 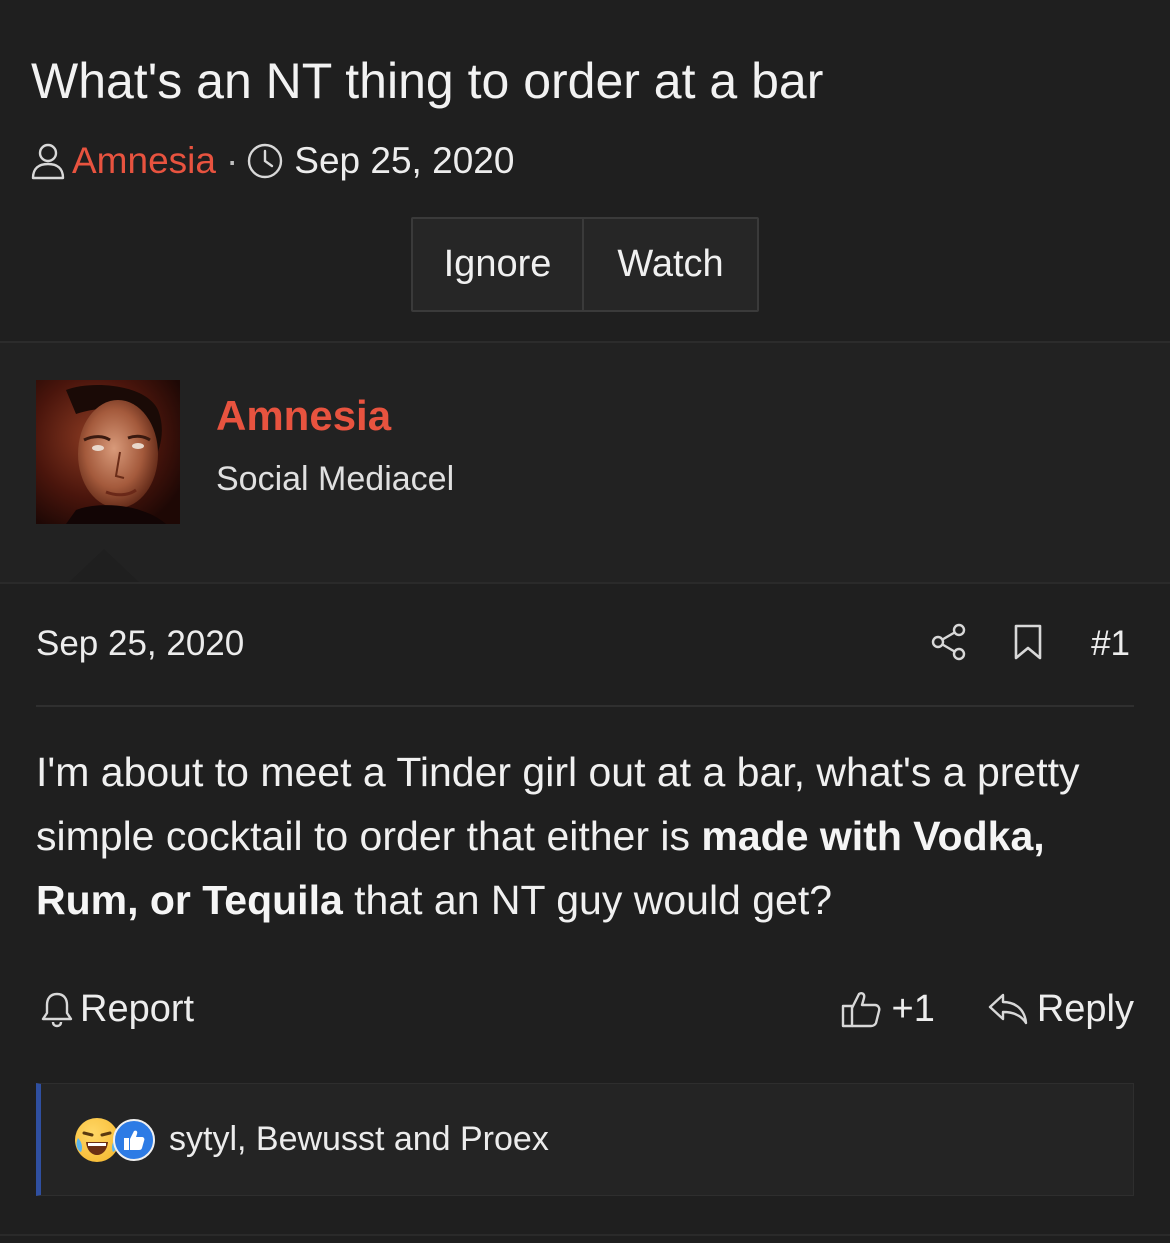 I want to click on reaction-icons, so click(x=115, y=1139).